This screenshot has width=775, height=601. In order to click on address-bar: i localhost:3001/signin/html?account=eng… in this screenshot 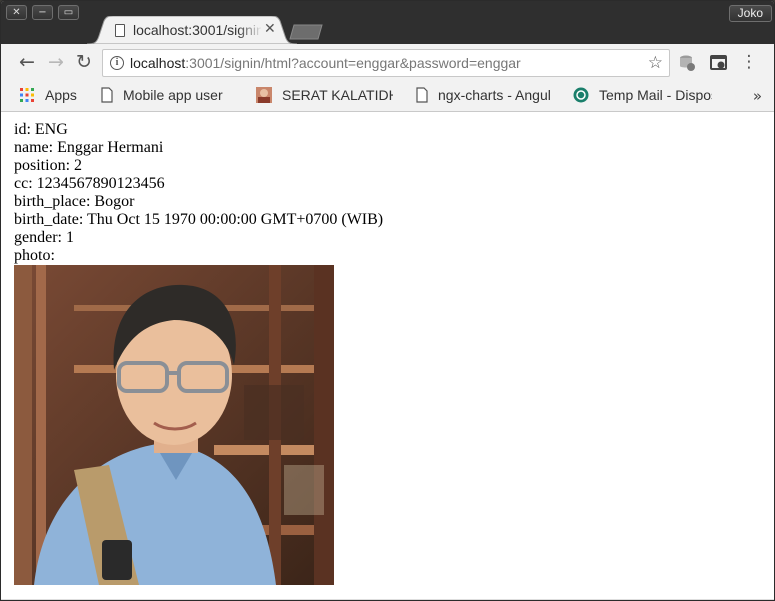, I will do `click(386, 63)`.